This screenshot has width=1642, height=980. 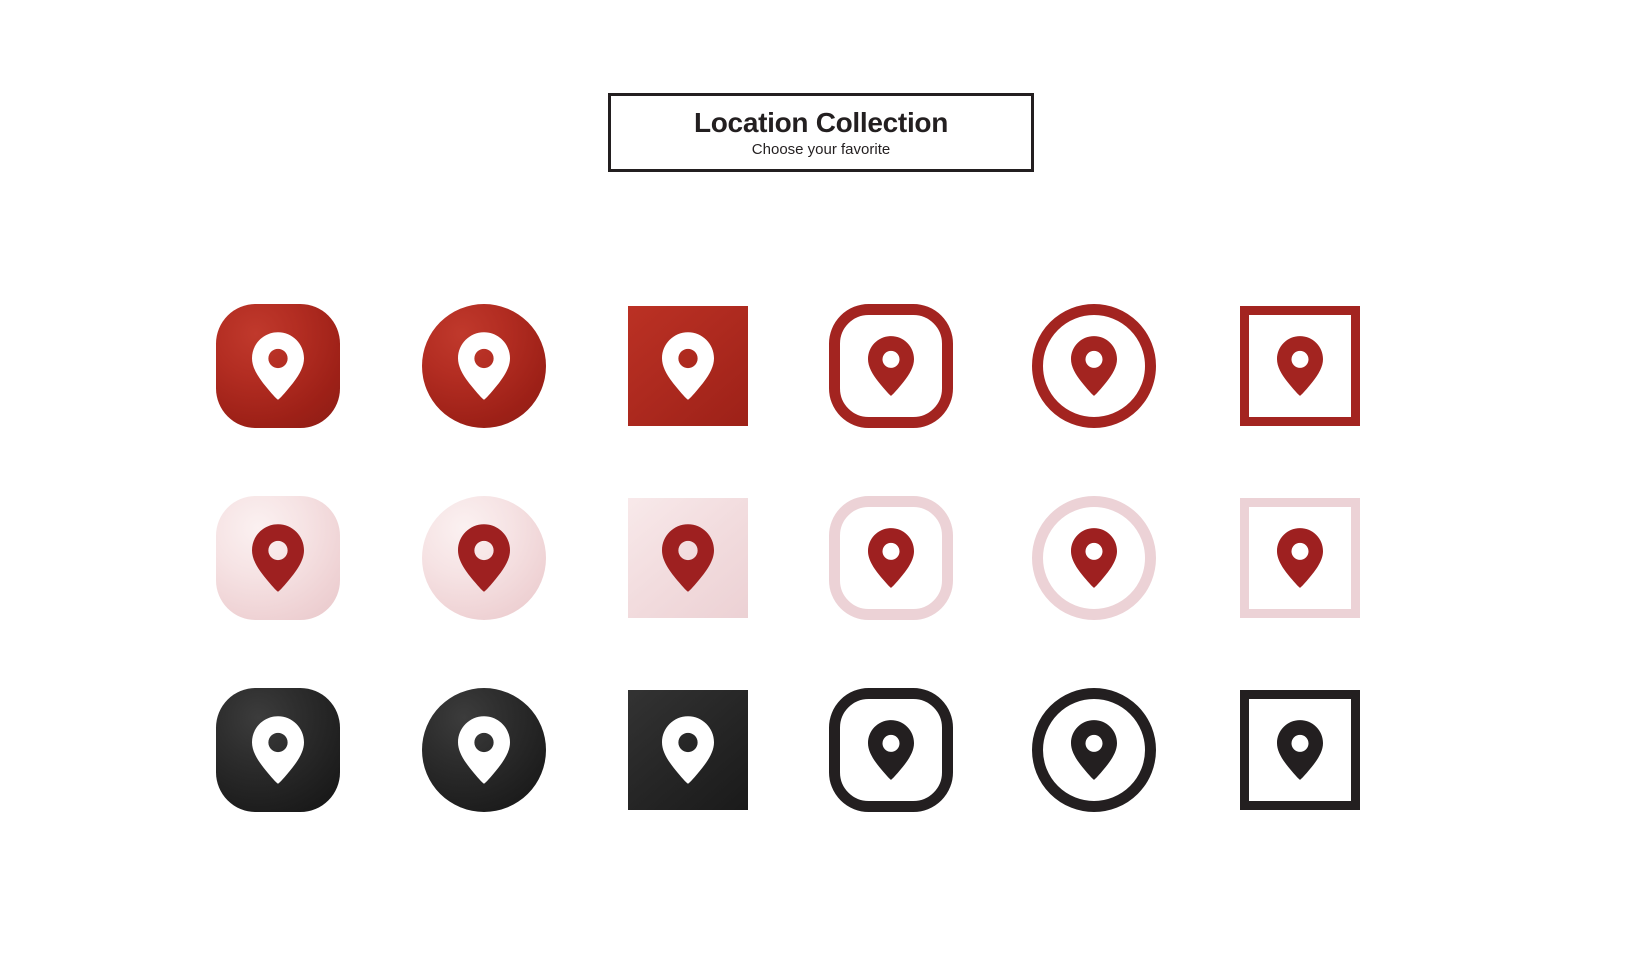 I want to click on location-pin-pink-circle-outline-art, so click(x=1094, y=558).